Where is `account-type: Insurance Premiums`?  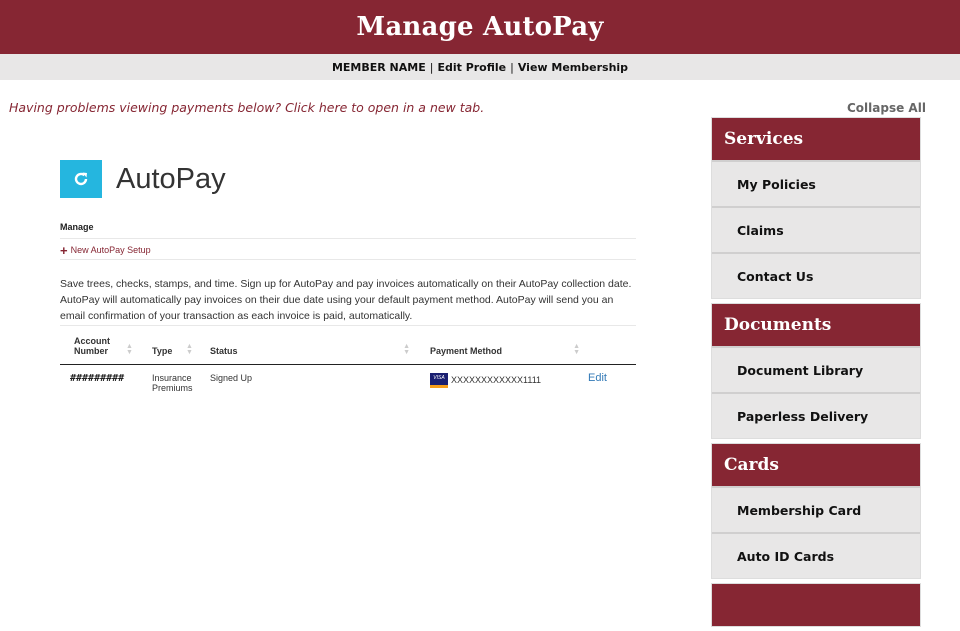 account-type: Insurance Premiums is located at coordinates (172, 383).